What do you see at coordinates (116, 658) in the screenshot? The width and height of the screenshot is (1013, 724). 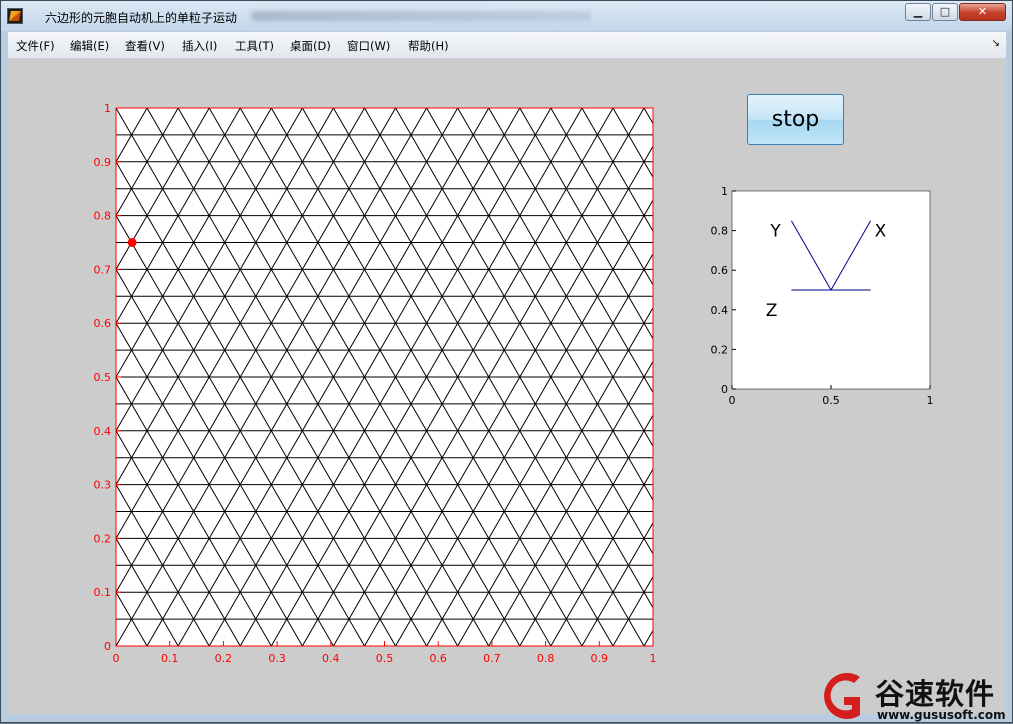 I see `x-tick-label: 0` at bounding box center [116, 658].